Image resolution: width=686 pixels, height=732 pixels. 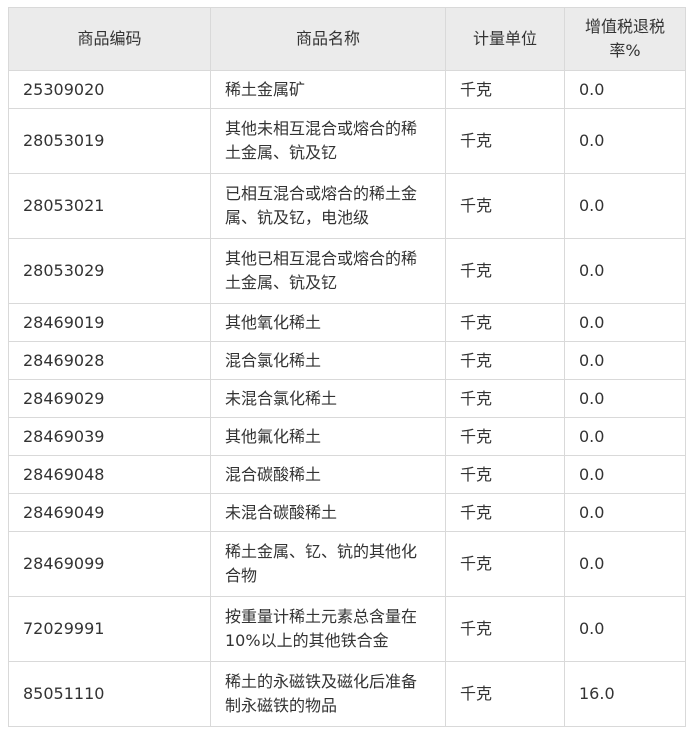 I want to click on table-row: 28469039 其他氟化稀土 千克 0.0, so click(x=347, y=436).